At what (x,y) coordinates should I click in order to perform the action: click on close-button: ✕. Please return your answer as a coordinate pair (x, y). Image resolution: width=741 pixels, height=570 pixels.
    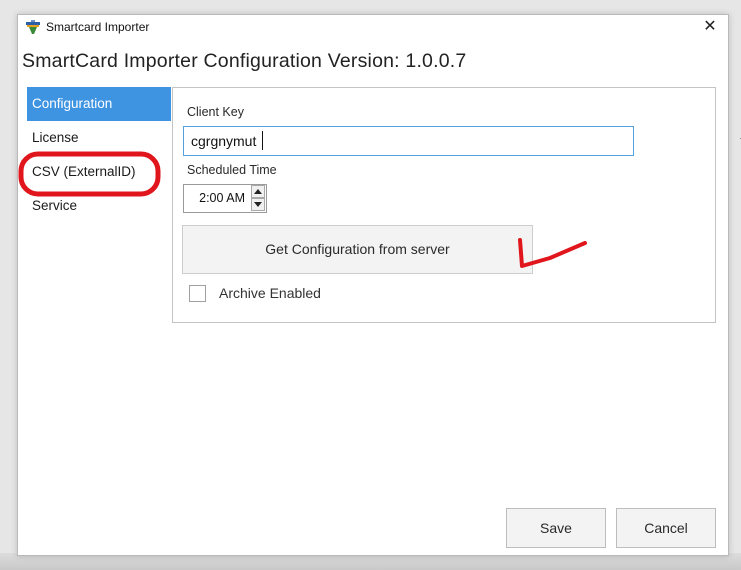
    Looking at the image, I should click on (710, 27).